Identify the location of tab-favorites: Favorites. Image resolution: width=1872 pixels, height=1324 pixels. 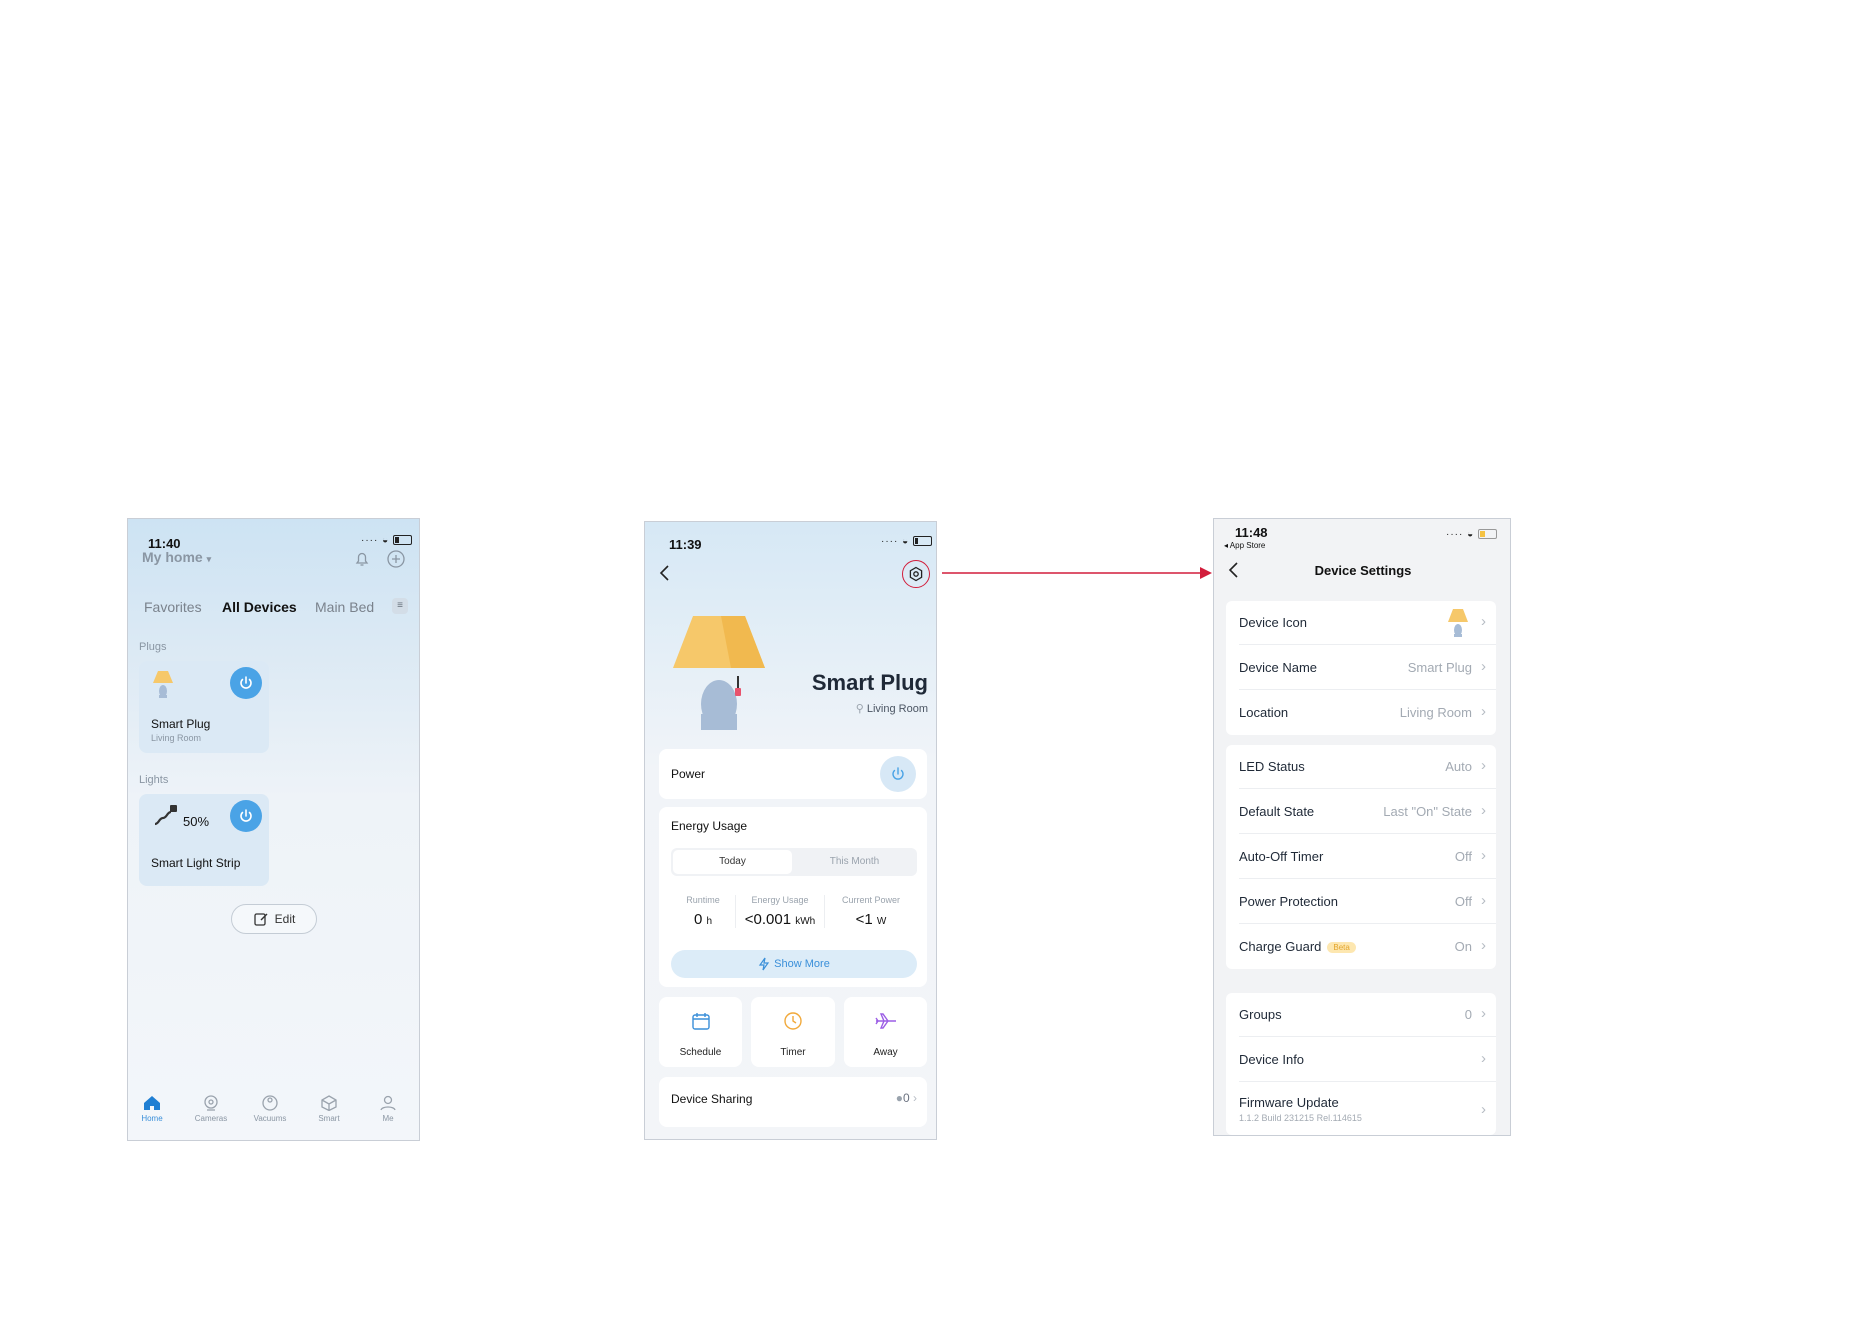
(173, 607).